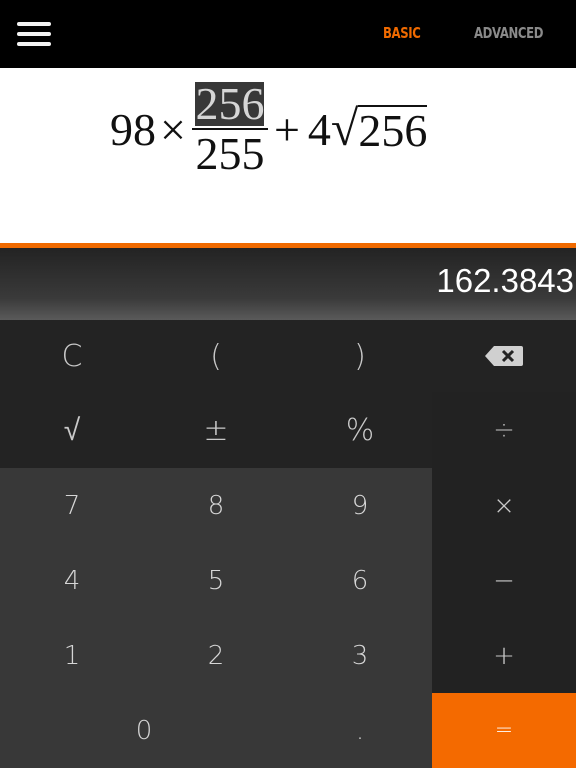 This screenshot has width=576, height=768. Describe the element at coordinates (360, 430) in the screenshot. I see `percent-button: %` at that location.